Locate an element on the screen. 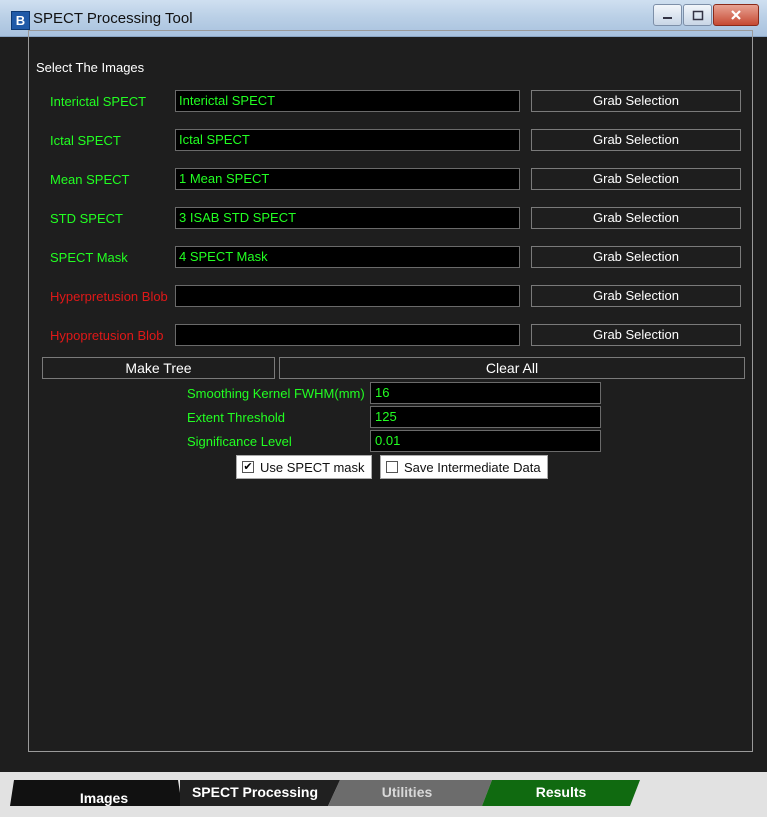 This screenshot has width=767, height=817. ictal-field: Ictal SPECT is located at coordinates (347, 140).